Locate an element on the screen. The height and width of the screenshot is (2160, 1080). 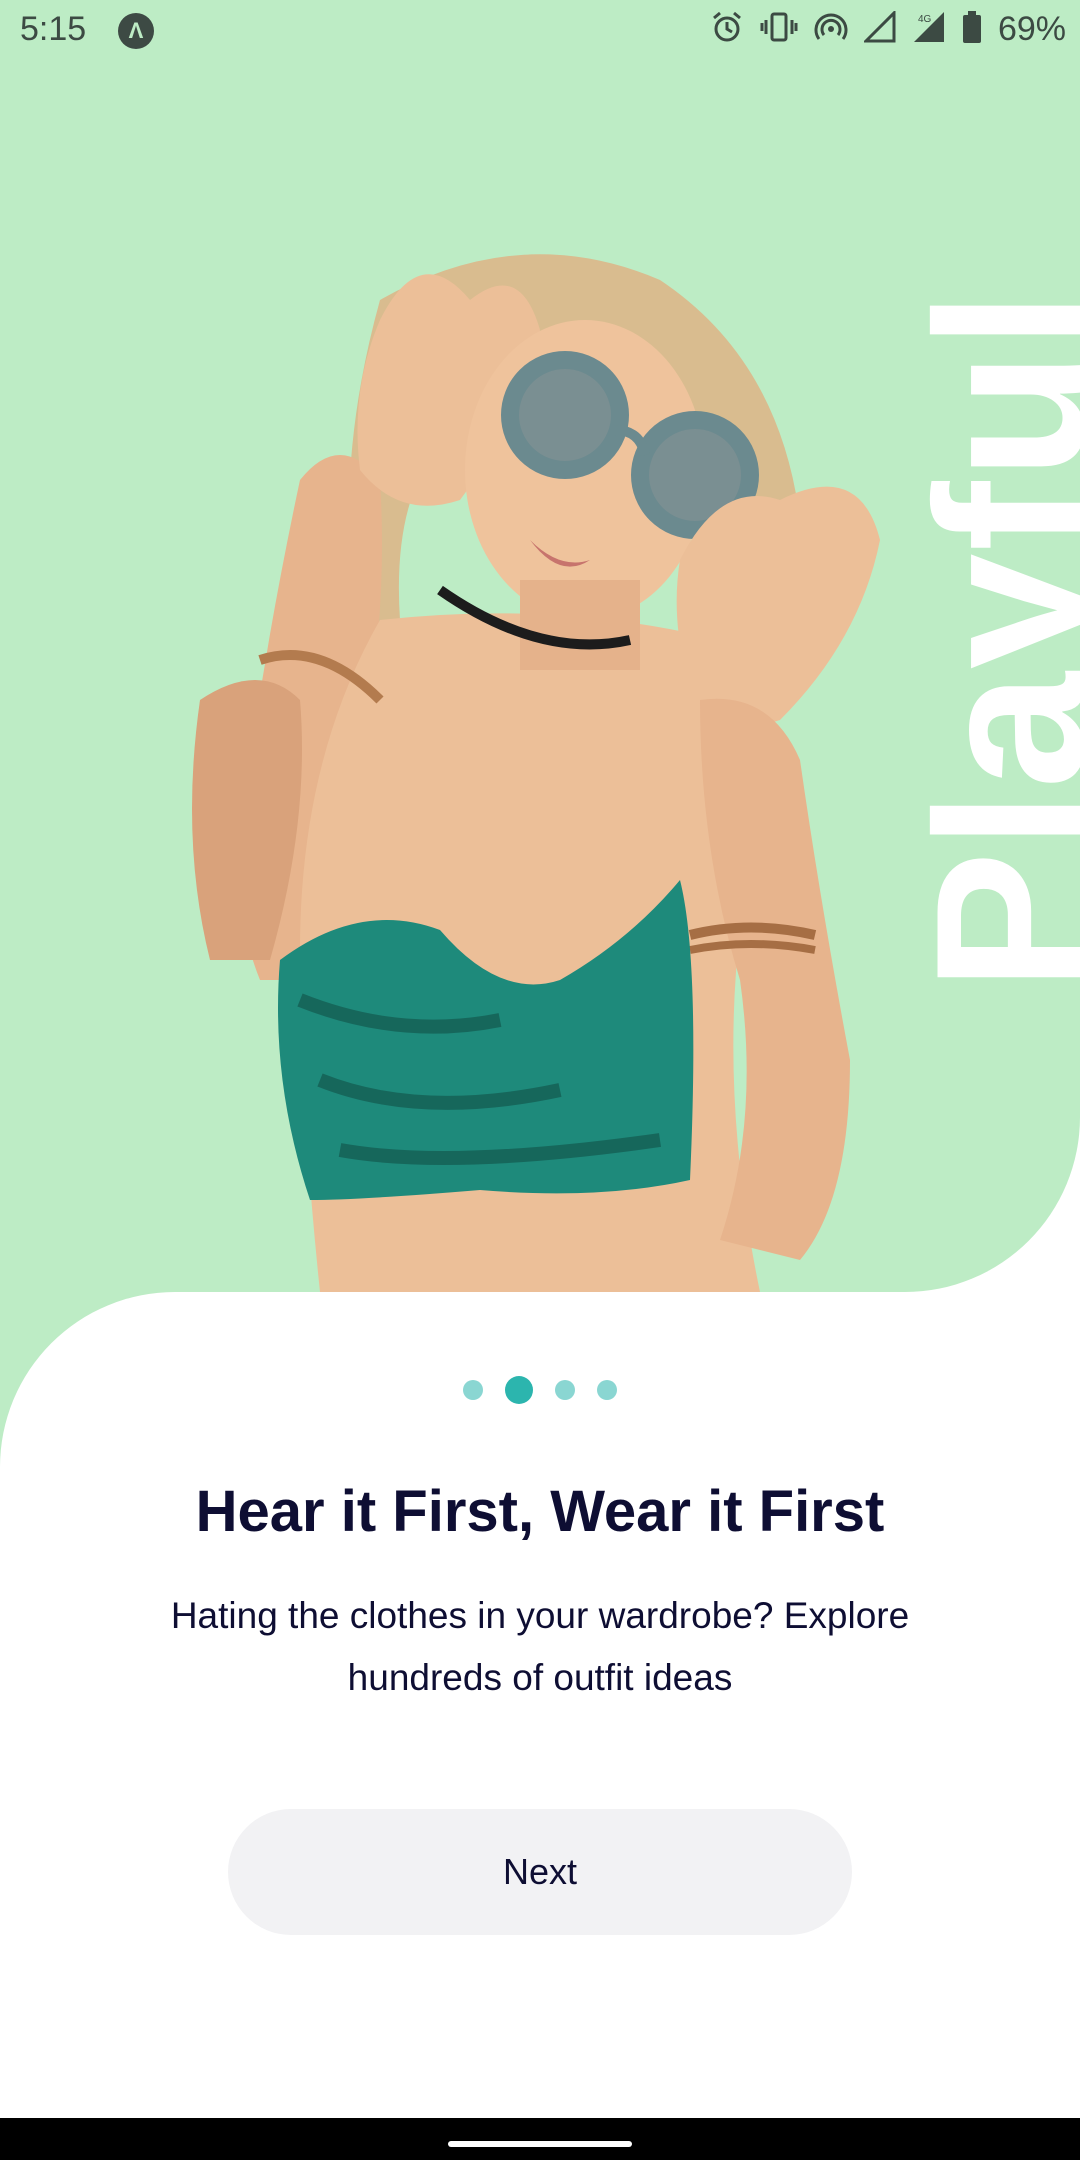
svg-text: 4G is located at coordinates (925, 19).